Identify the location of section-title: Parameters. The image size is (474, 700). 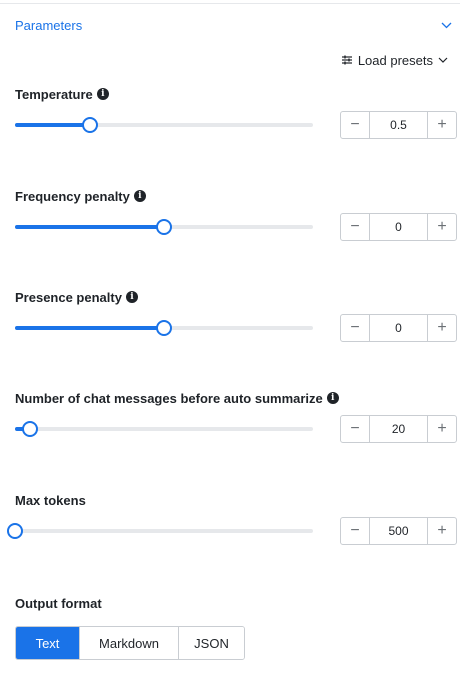
(49, 25).